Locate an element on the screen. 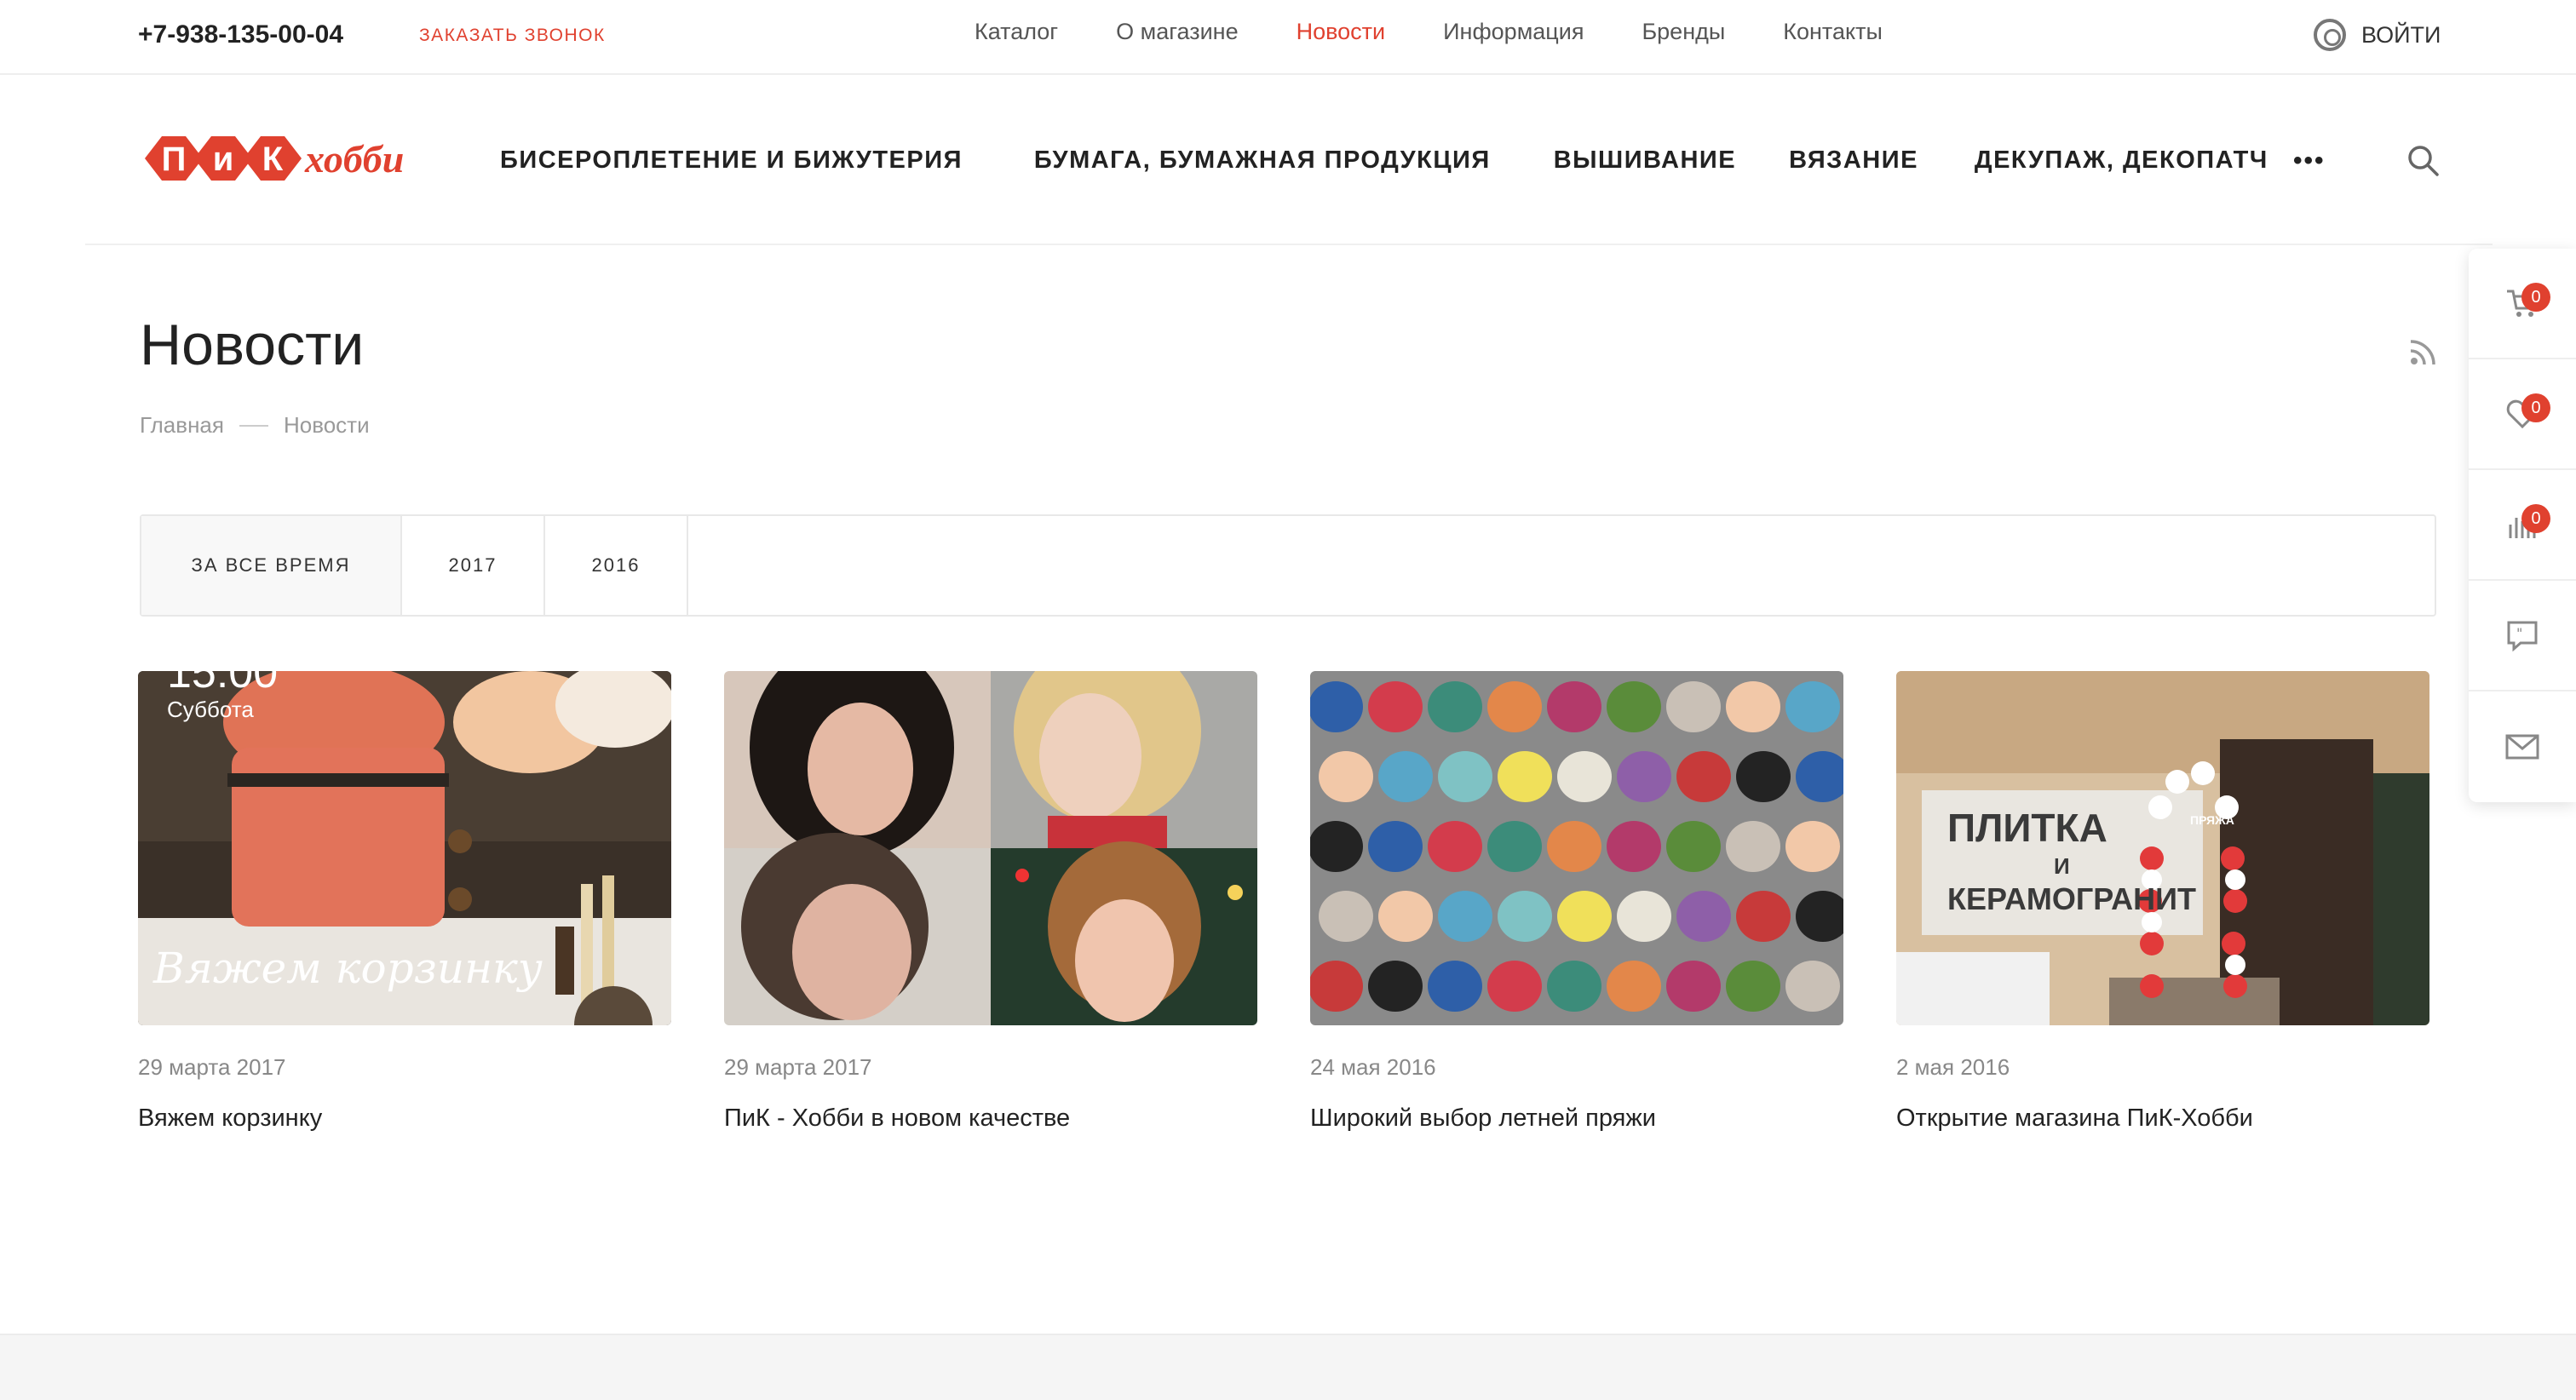  svg-text: П is located at coordinates (174, 159).